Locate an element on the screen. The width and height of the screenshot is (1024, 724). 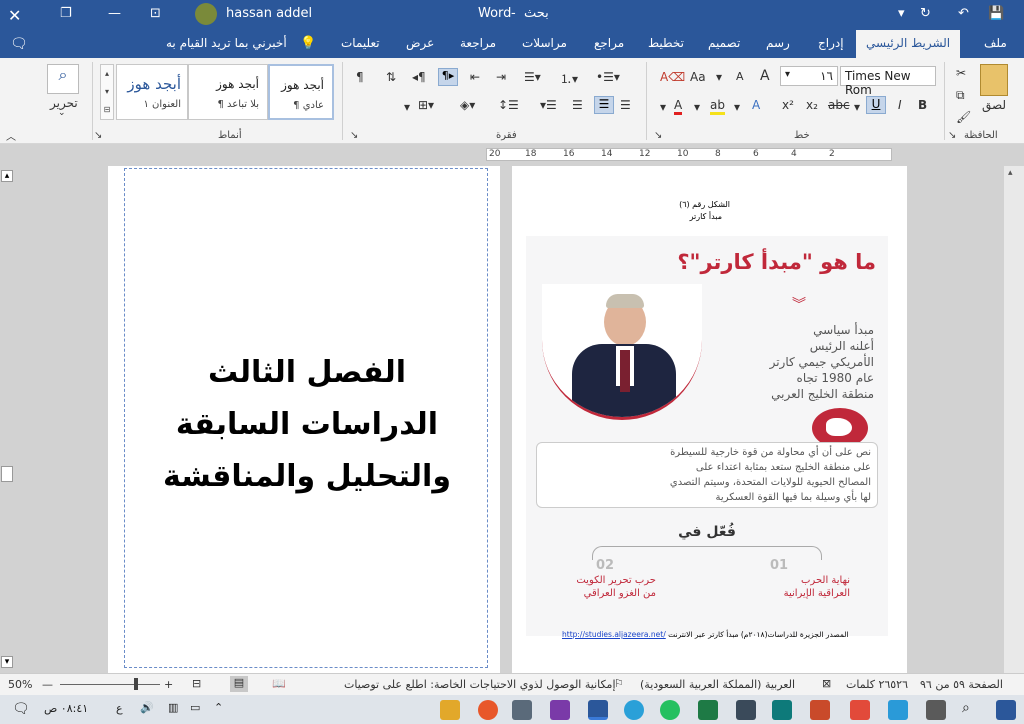
notifications-icon: 🗨 is located at coordinates (21, 709).